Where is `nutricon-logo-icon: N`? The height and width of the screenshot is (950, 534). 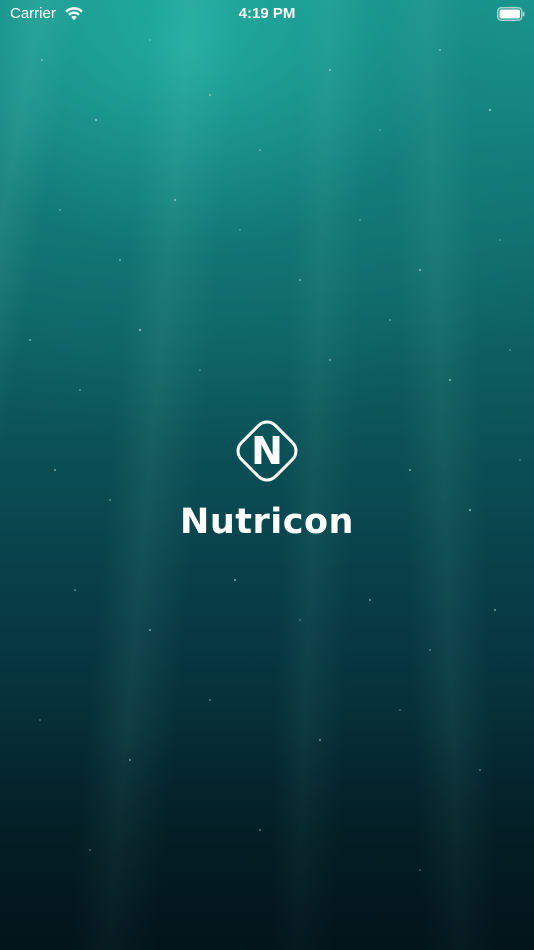 nutricon-logo-icon: N is located at coordinates (267, 451).